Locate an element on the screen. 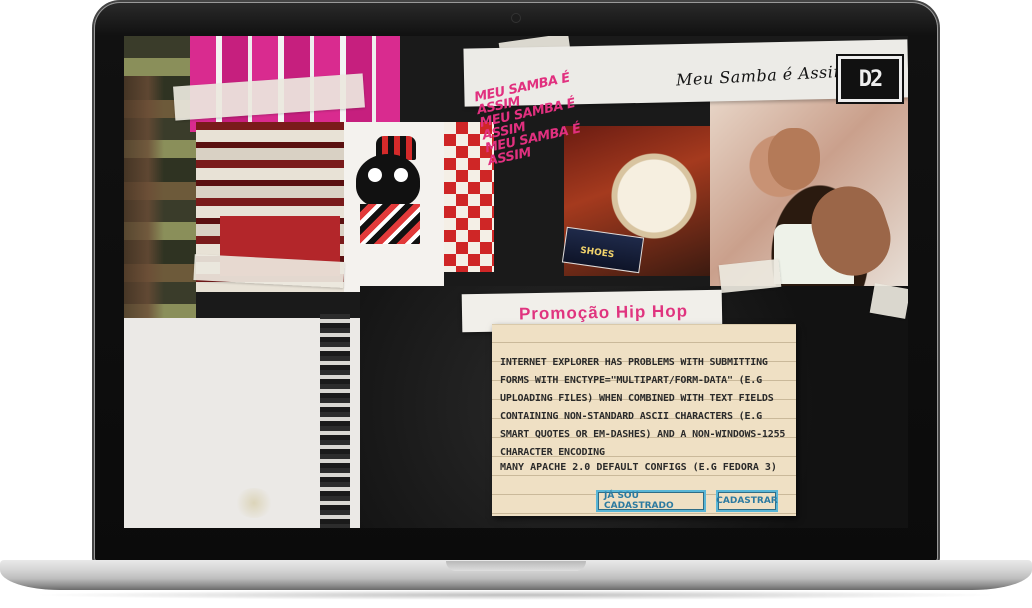 The width and height of the screenshot is (1032, 608). film-strip-photo is located at coordinates (160, 181).